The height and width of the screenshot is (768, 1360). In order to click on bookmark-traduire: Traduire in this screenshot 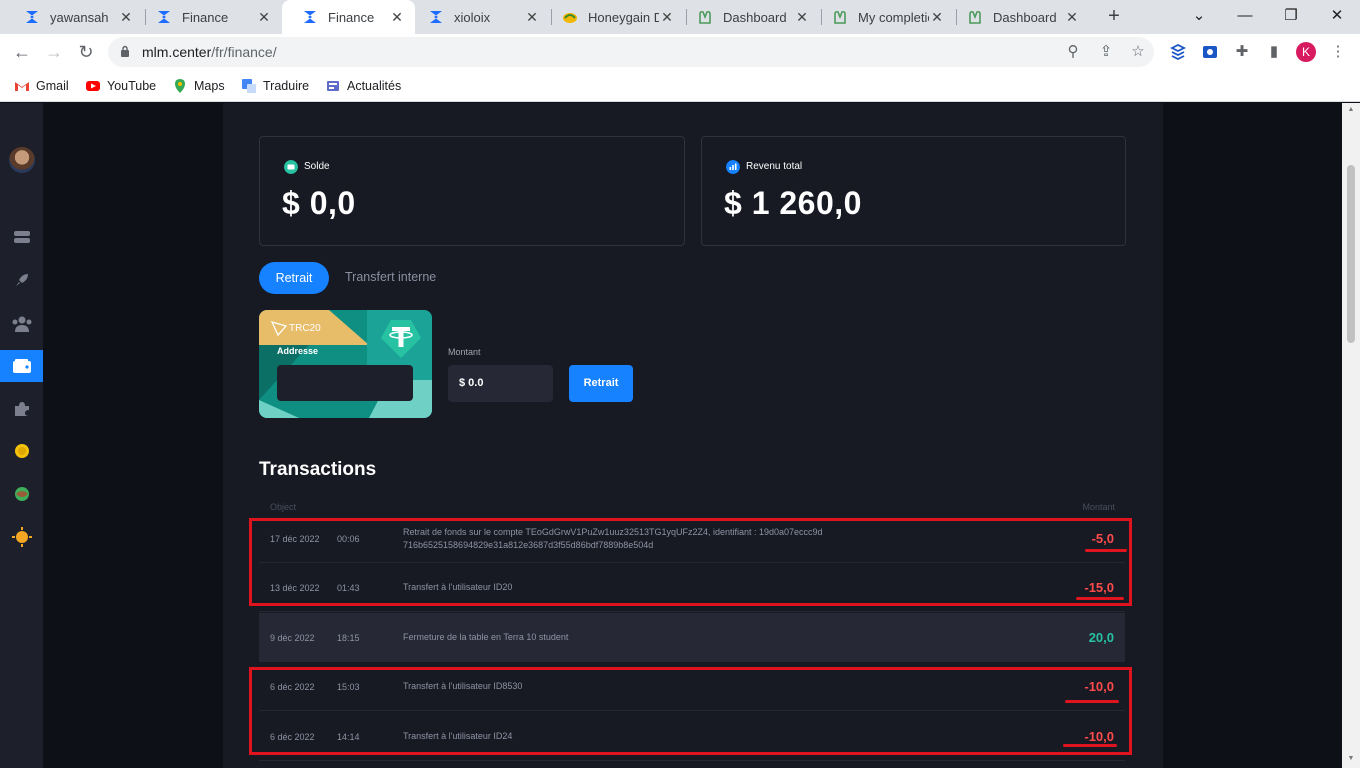, I will do `click(275, 86)`.